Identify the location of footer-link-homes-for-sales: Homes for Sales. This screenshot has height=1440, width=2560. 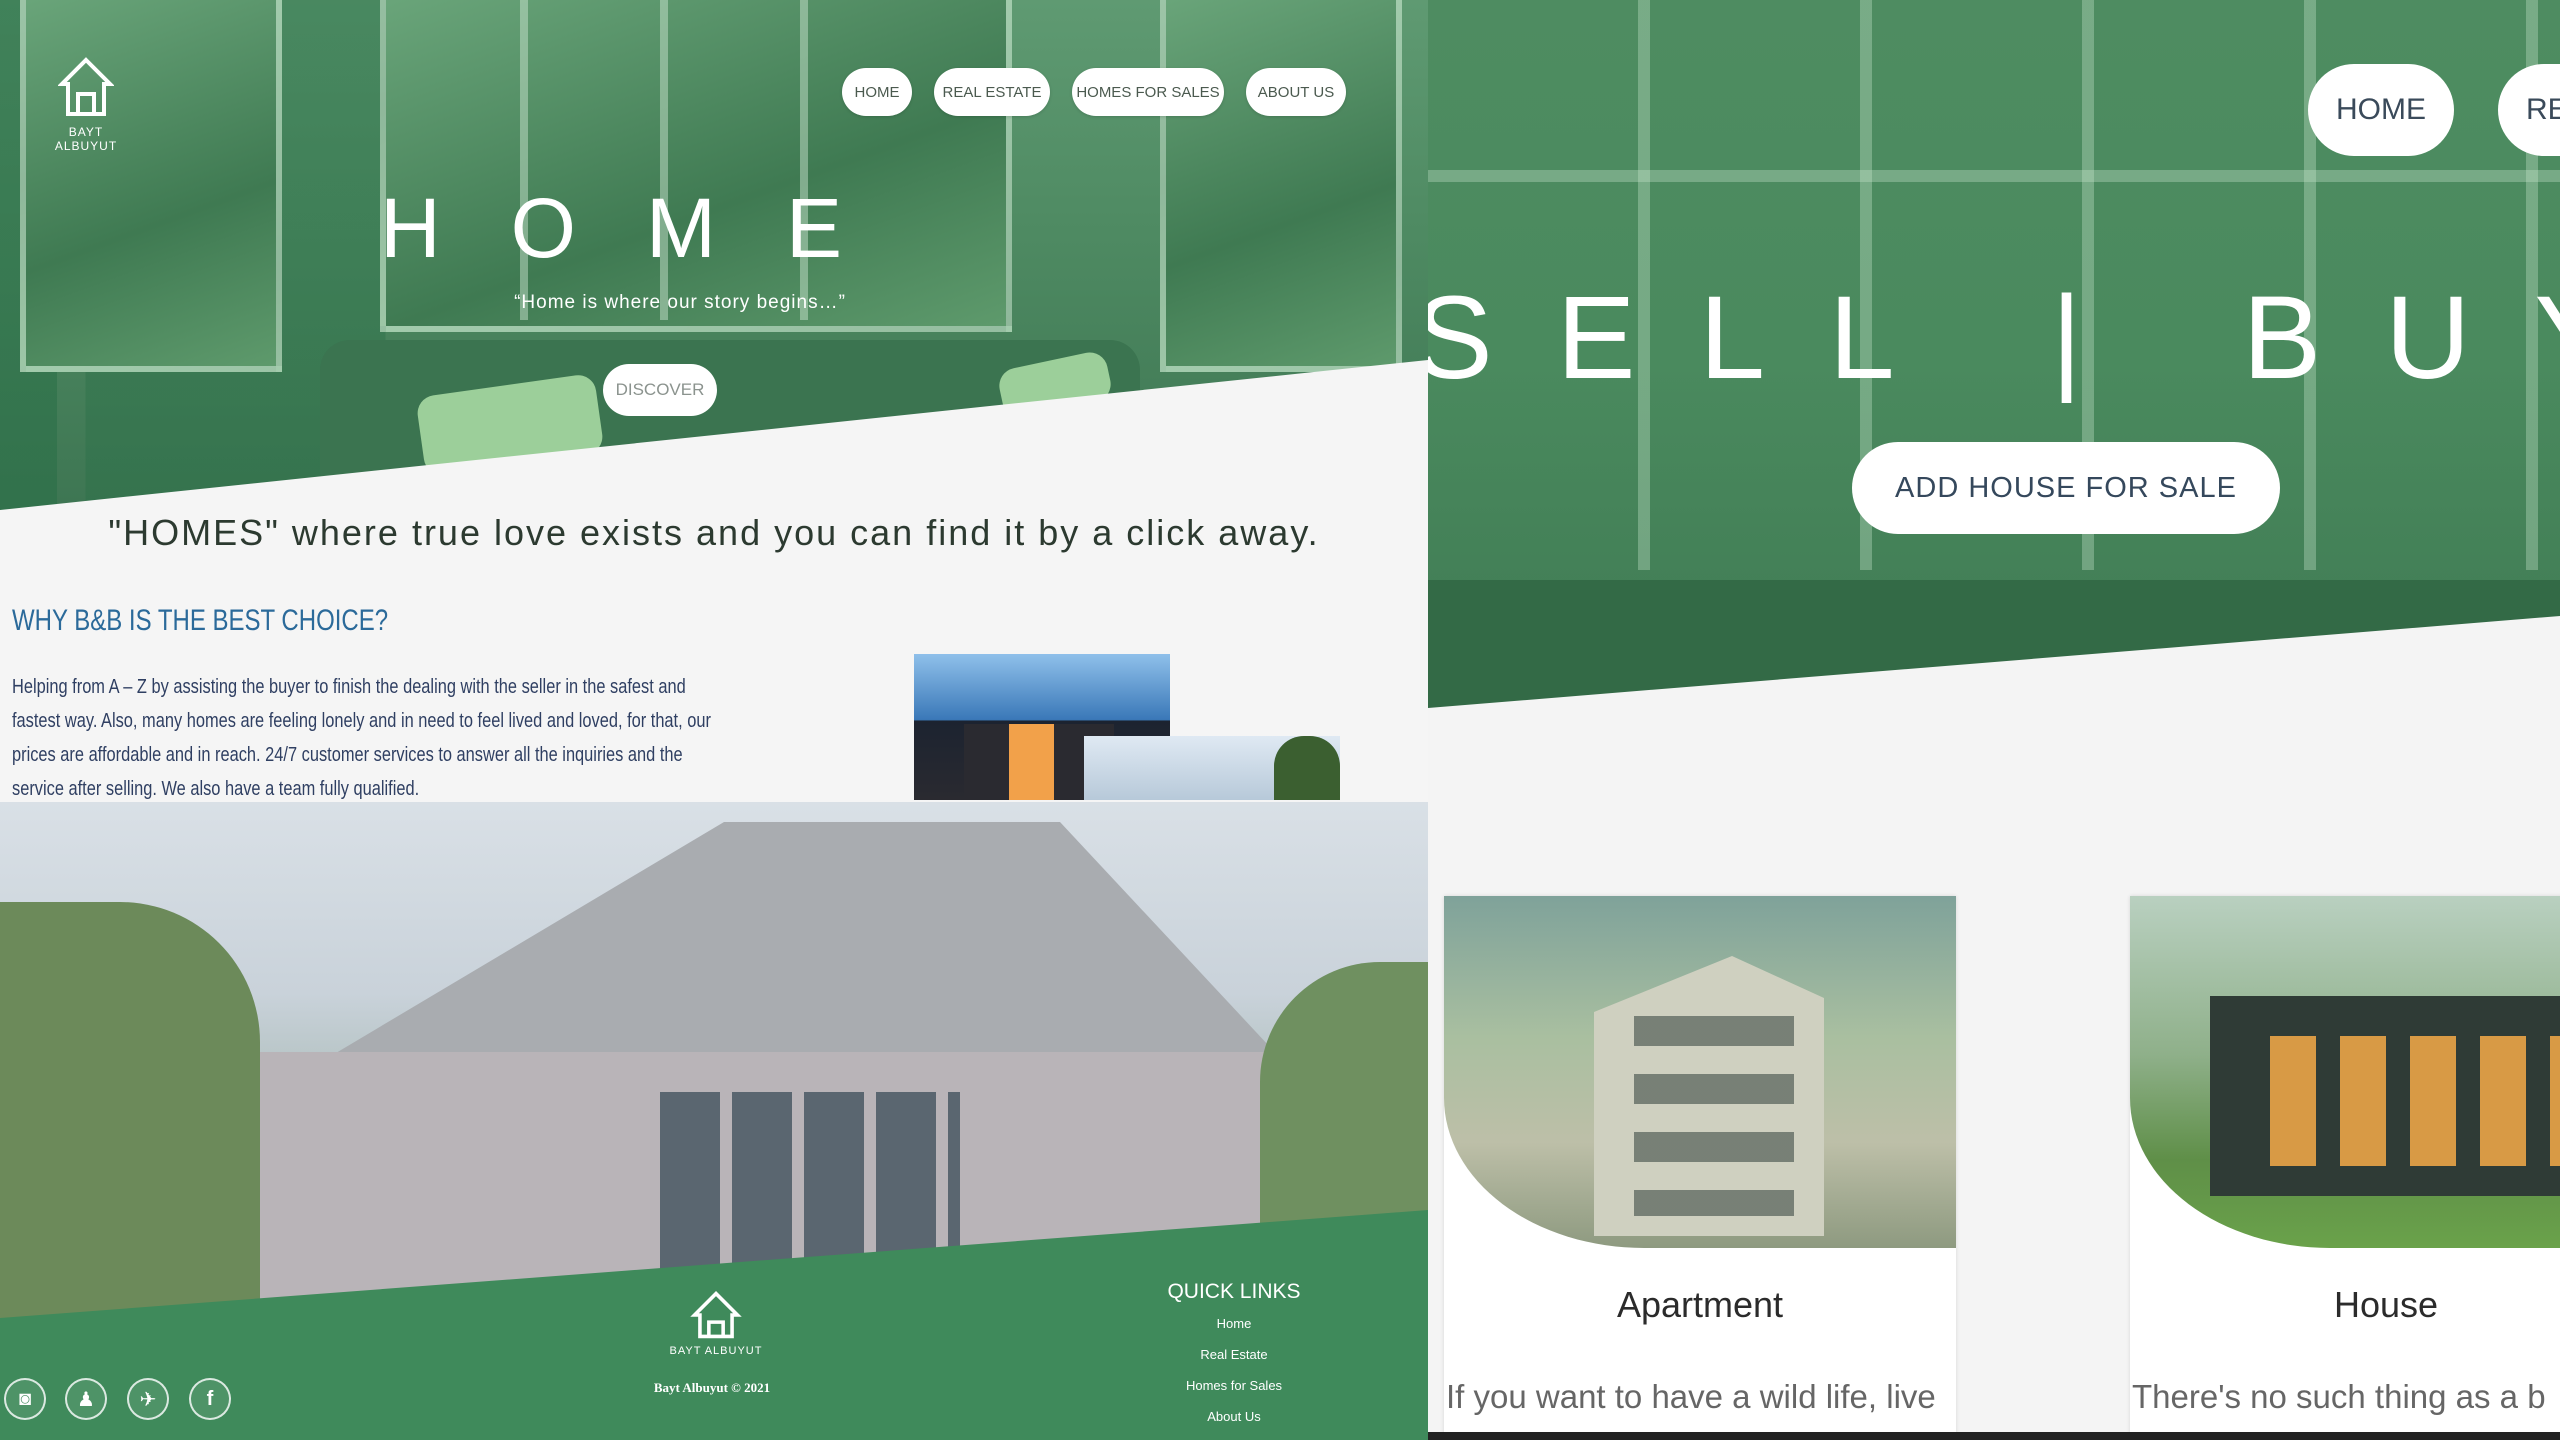
(1234, 1385).